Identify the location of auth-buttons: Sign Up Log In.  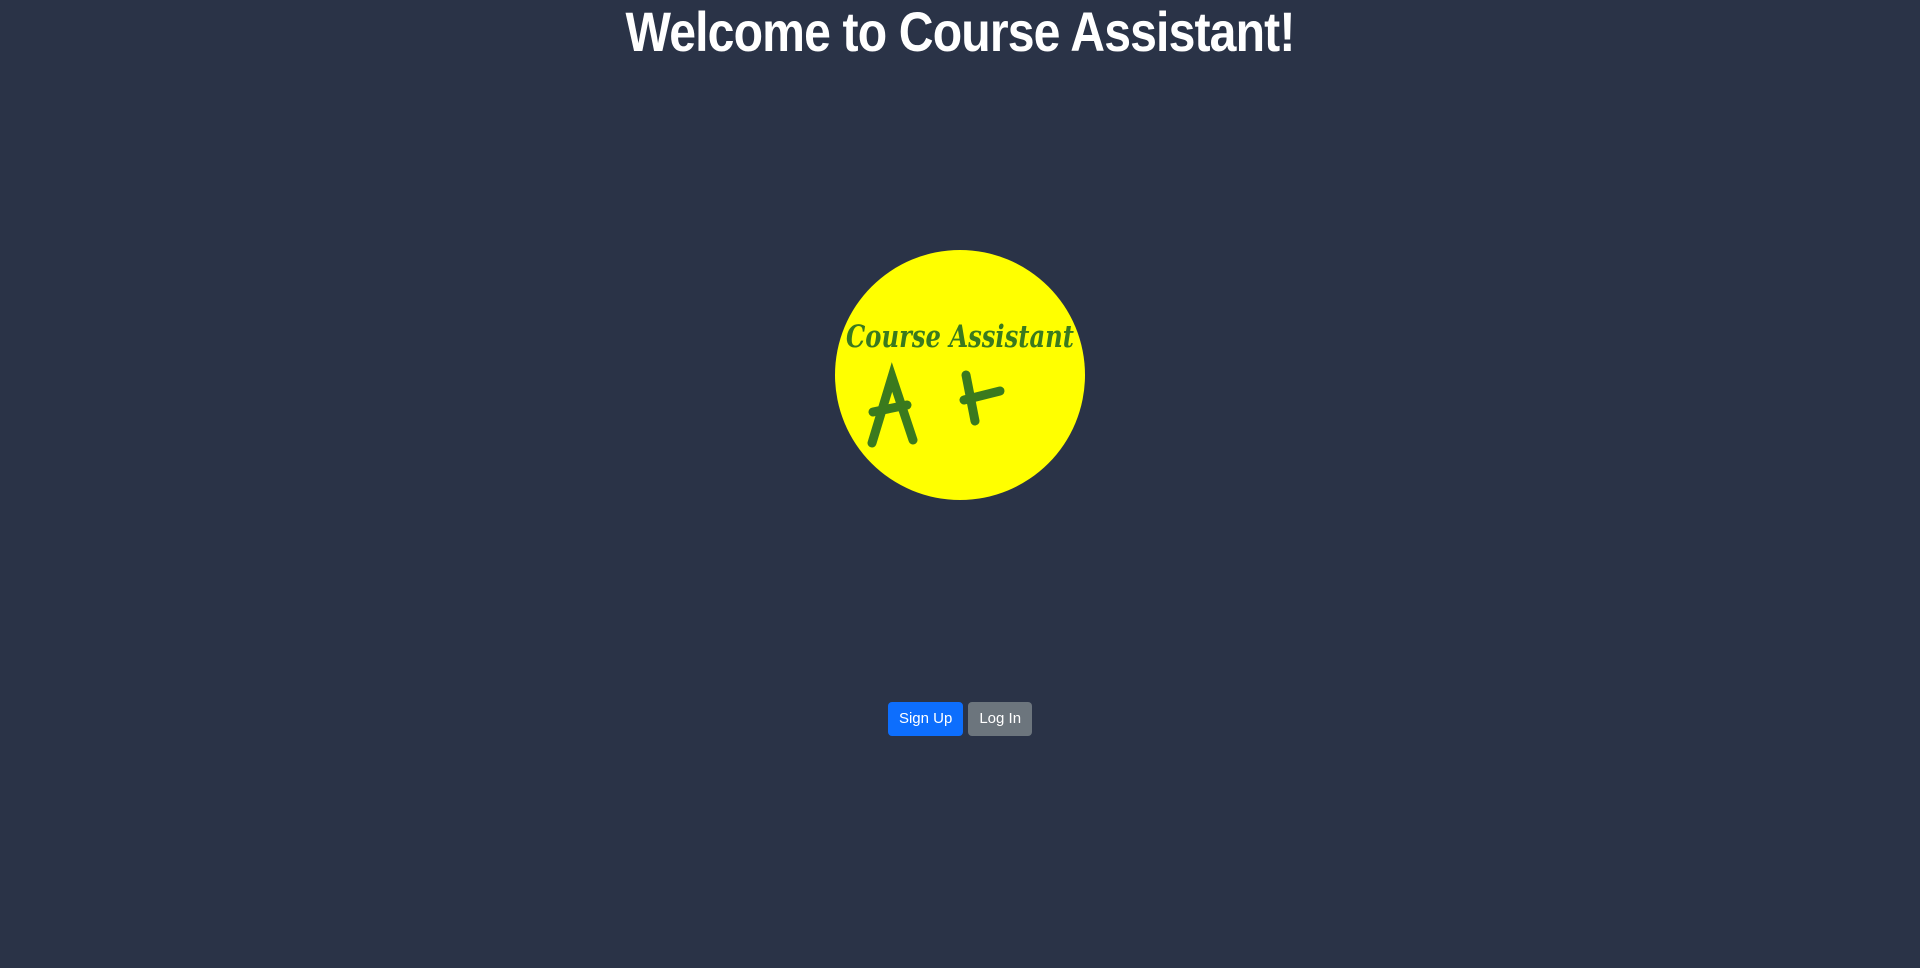
(960, 719).